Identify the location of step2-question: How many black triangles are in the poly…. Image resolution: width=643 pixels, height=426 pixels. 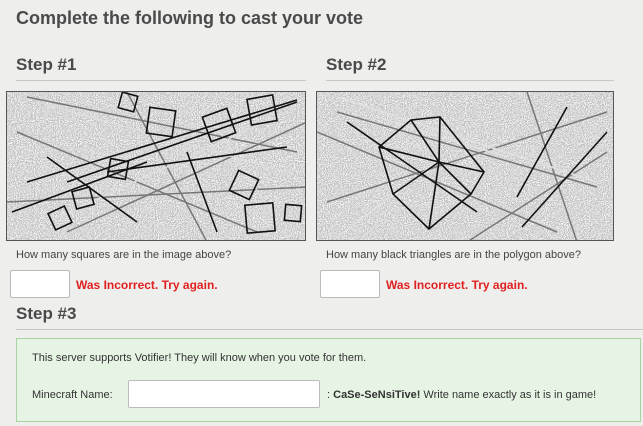
(453, 255).